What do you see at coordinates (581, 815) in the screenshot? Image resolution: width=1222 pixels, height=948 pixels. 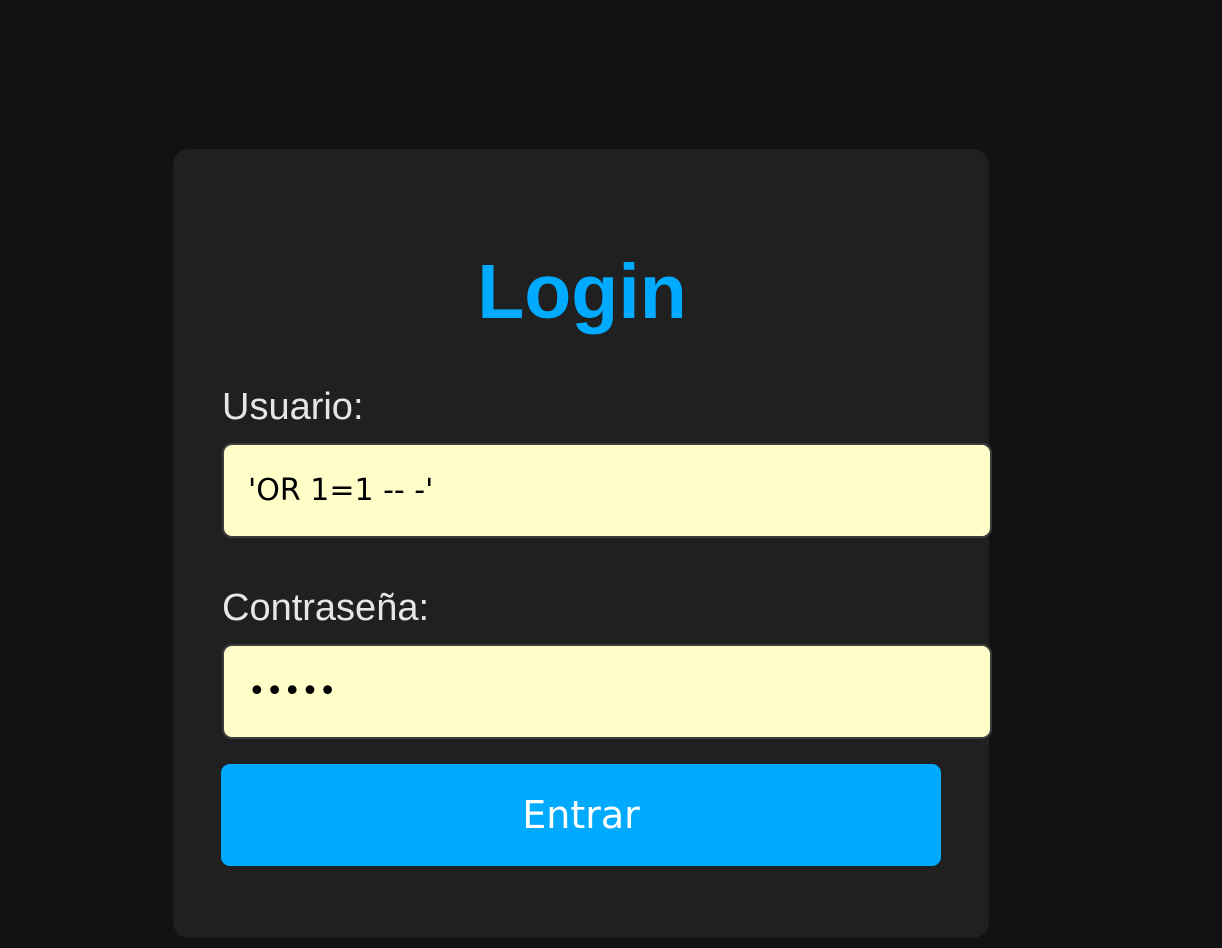 I see `submit-button: Entrar` at bounding box center [581, 815].